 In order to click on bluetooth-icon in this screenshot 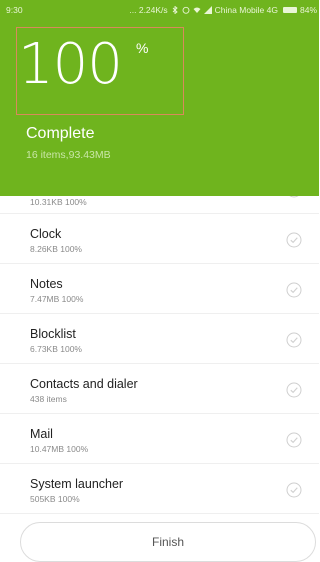, I will do `click(175, 10)`.